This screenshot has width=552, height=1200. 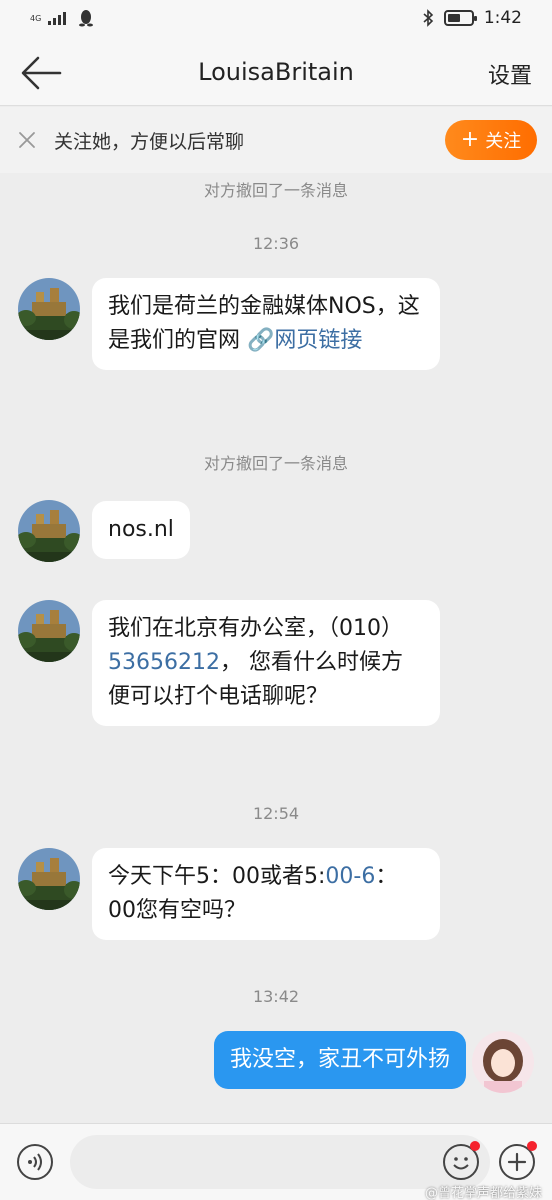 I want to click on voice-icon, so click(x=35, y=1162).